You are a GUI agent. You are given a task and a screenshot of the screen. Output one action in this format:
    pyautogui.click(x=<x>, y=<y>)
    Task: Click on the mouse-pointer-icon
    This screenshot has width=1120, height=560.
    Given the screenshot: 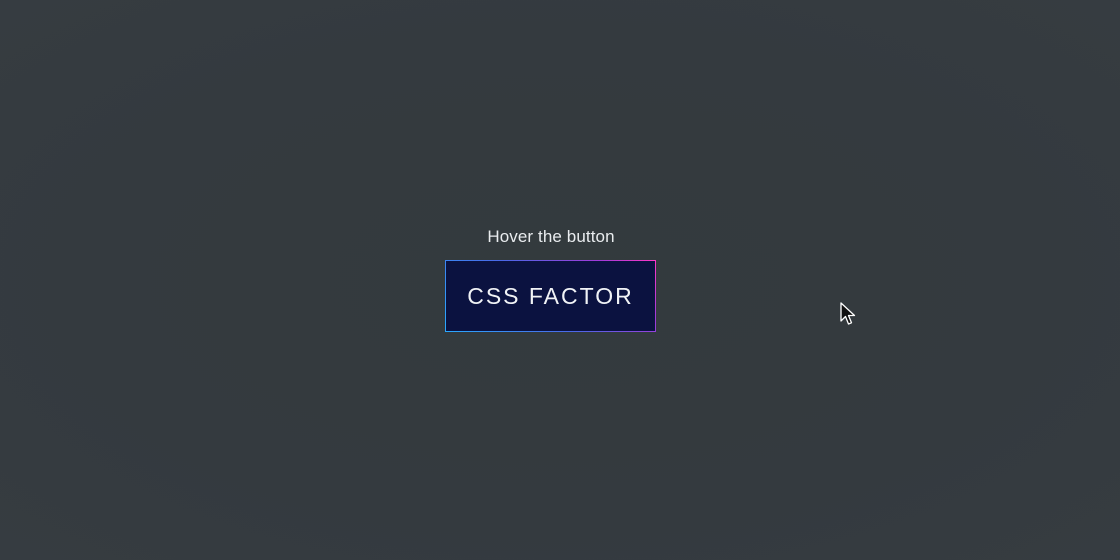 What is the action you would take?
    pyautogui.click(x=848, y=313)
    